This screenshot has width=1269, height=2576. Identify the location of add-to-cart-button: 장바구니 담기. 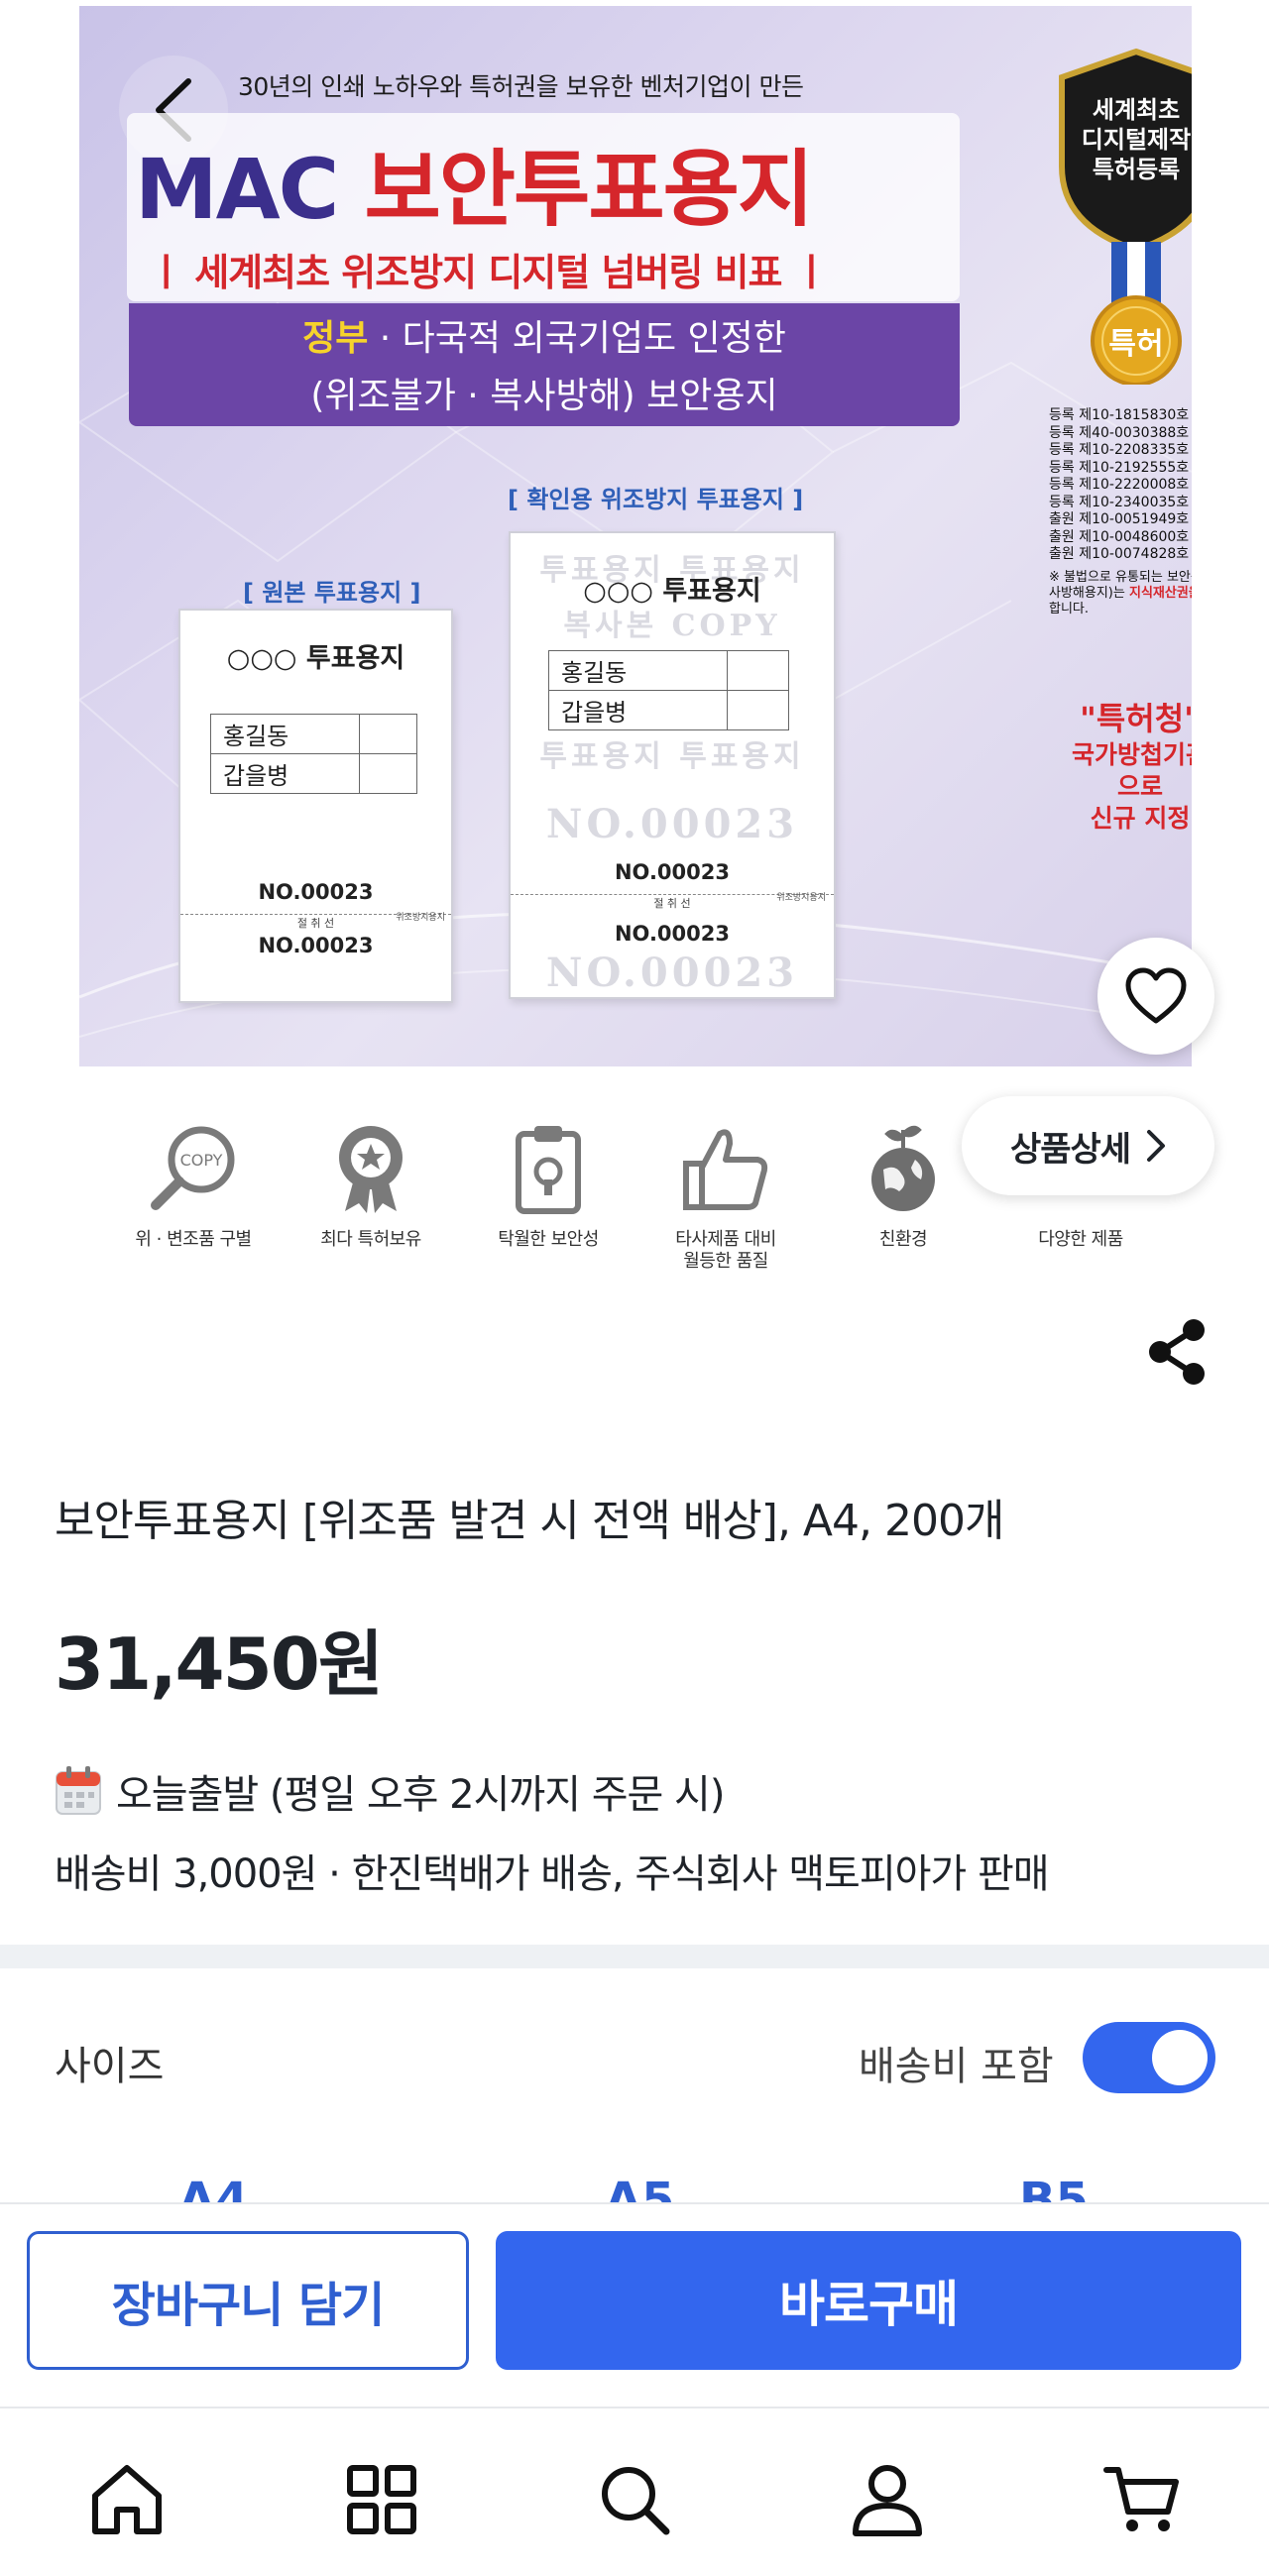
(248, 2300).